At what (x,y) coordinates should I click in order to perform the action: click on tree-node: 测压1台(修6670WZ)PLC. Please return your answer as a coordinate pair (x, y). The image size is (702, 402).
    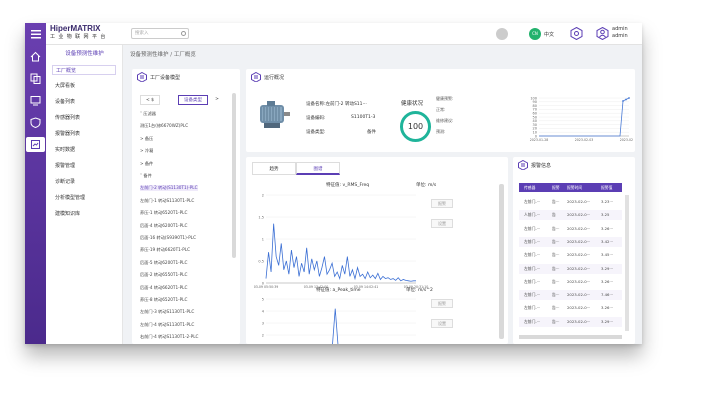
    Looking at the image, I should click on (164, 126).